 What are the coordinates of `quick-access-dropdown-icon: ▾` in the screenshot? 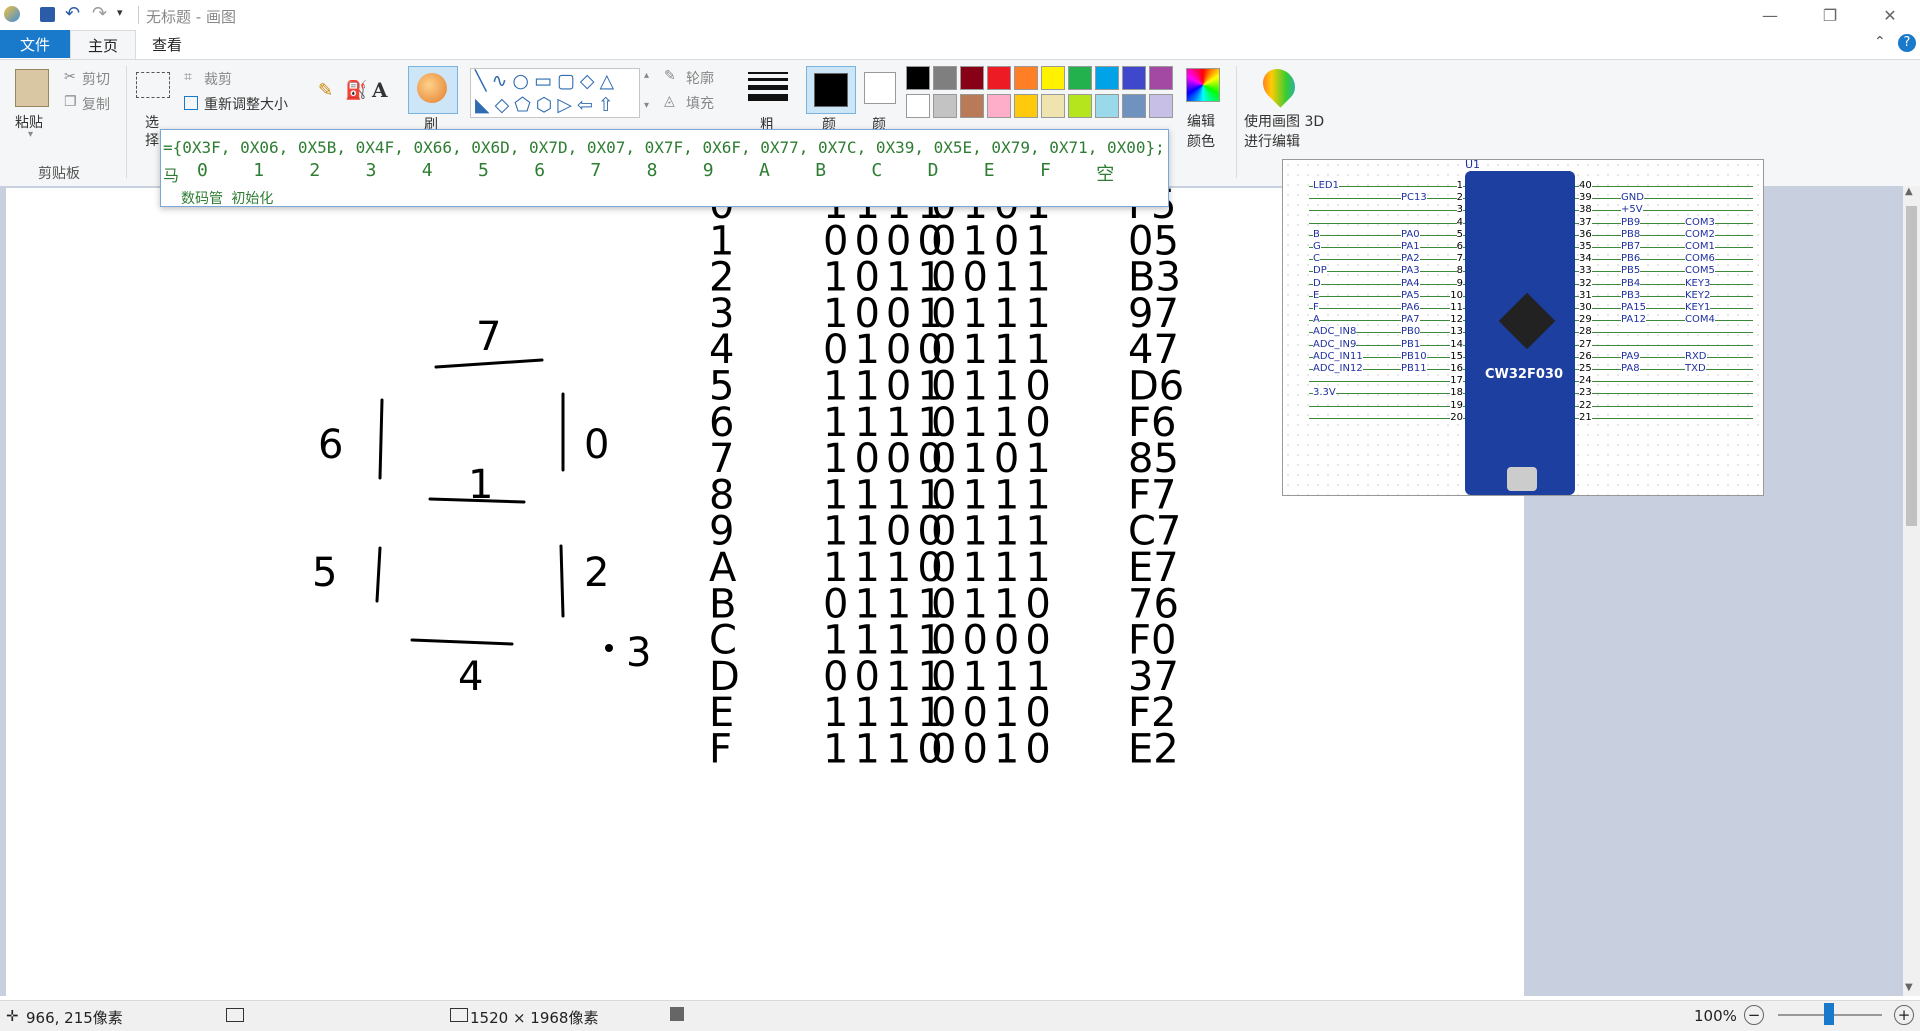 It's located at (120, 12).